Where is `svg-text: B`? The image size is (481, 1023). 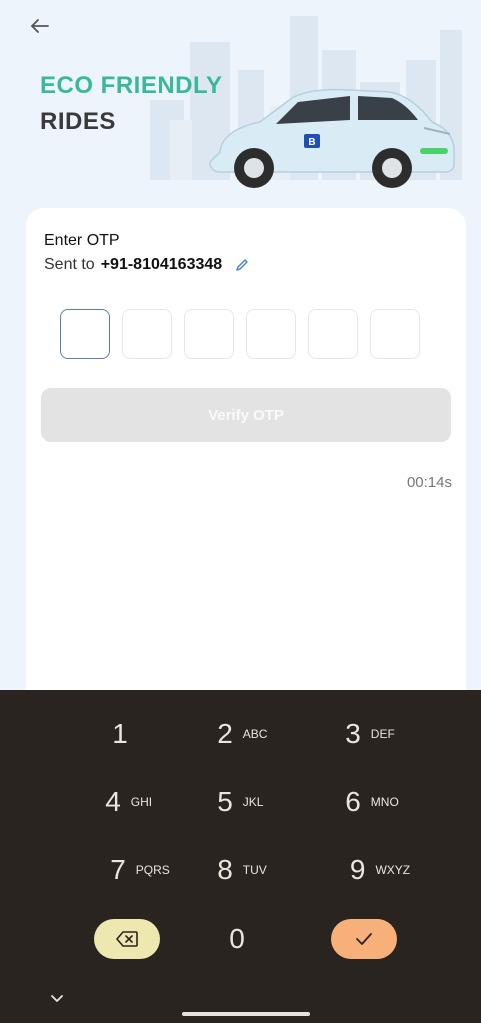 svg-text: B is located at coordinates (311, 142).